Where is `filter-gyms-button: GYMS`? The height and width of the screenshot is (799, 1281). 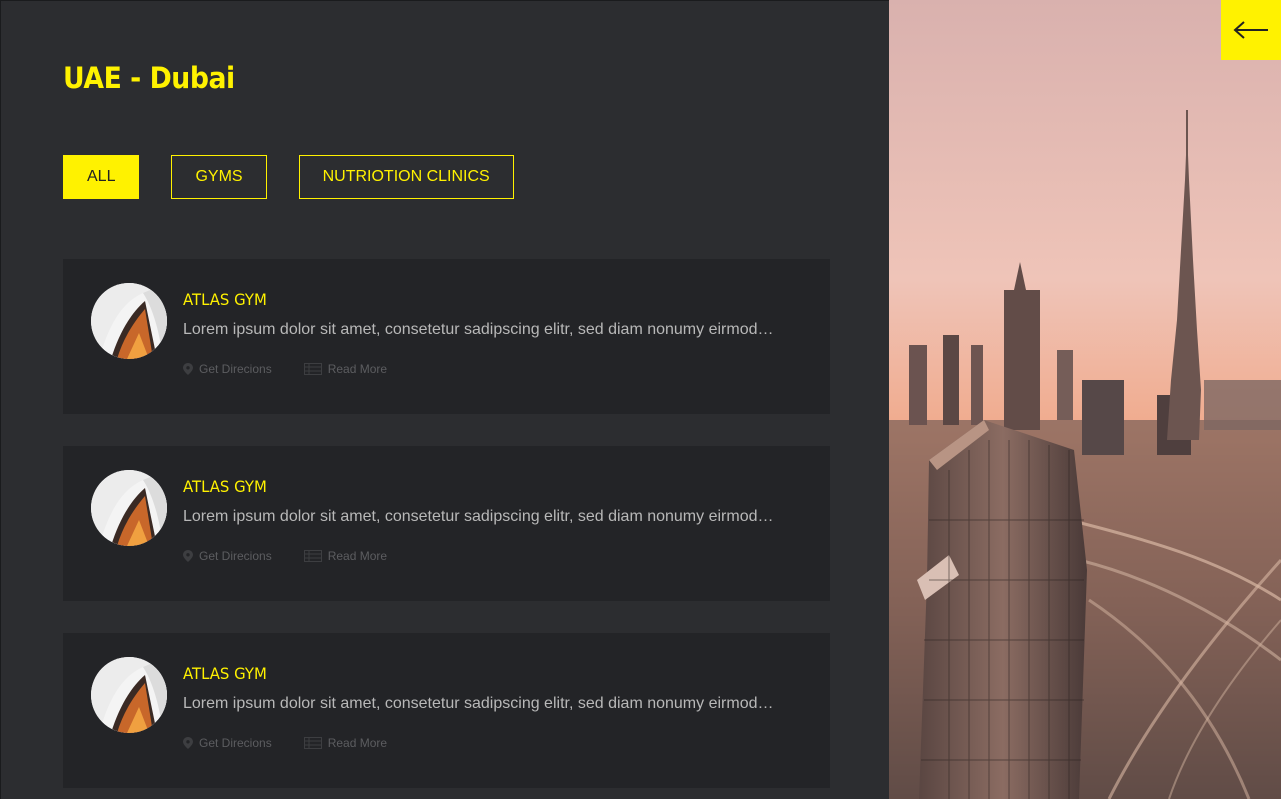 filter-gyms-button: GYMS is located at coordinates (219, 177).